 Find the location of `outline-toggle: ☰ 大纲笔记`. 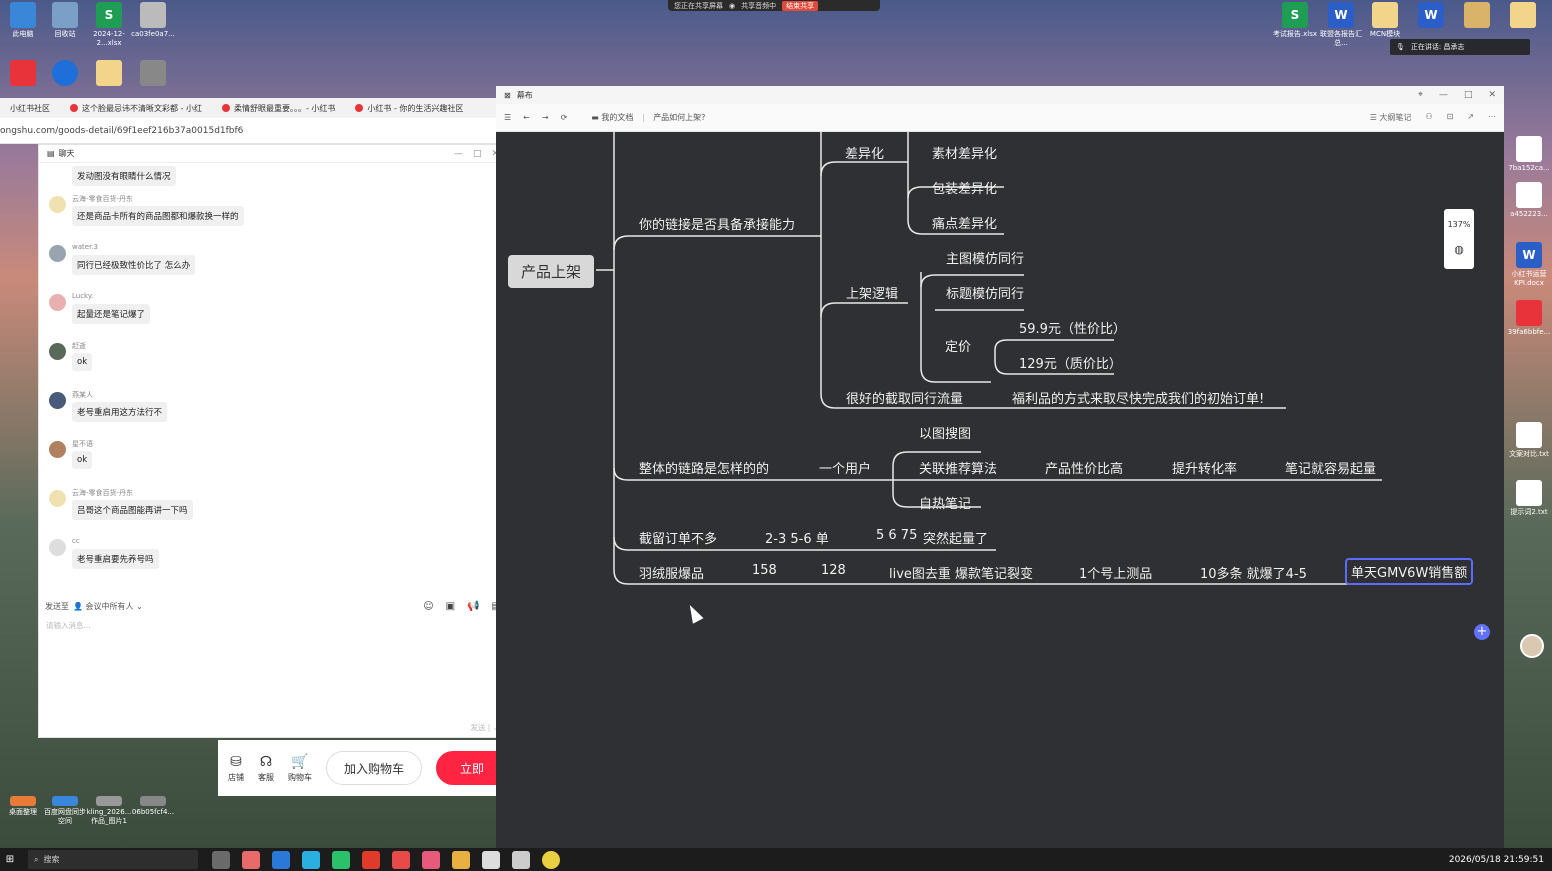

outline-toggle: ☰ 大纲笔记 is located at coordinates (1391, 117).